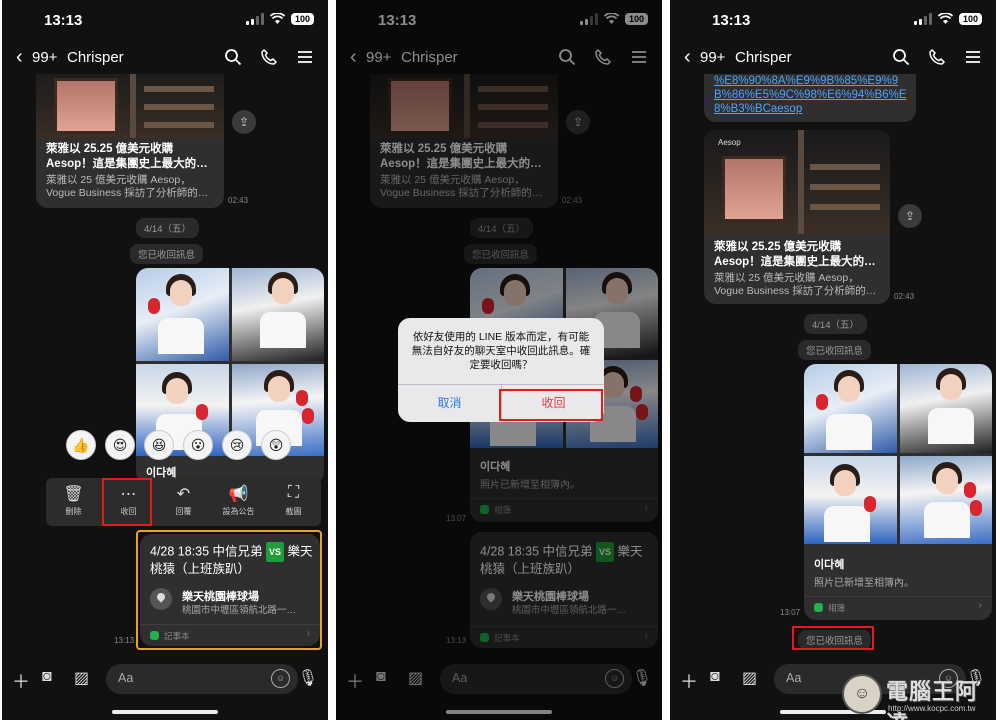 This screenshot has width=1000, height=720. I want to click on watermark-text: 電腦王阿達, so click(932, 699).